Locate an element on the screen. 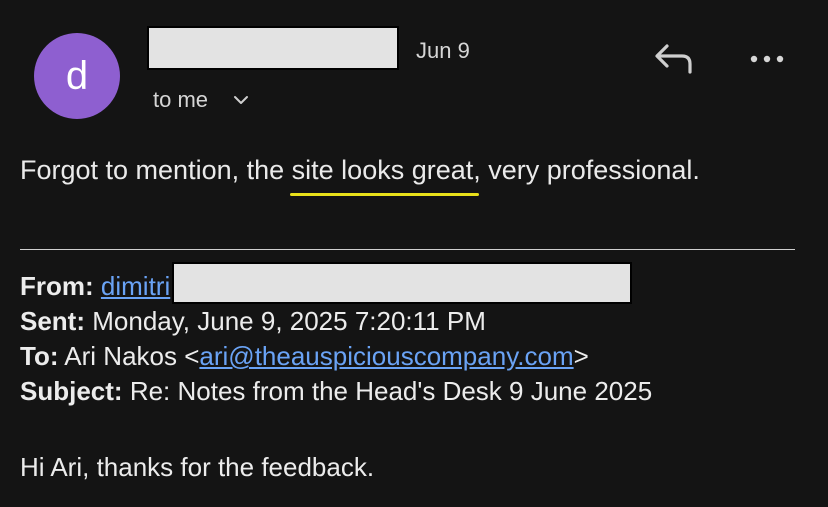 This screenshot has width=828, height=507. redacted-from-address is located at coordinates (402, 283).